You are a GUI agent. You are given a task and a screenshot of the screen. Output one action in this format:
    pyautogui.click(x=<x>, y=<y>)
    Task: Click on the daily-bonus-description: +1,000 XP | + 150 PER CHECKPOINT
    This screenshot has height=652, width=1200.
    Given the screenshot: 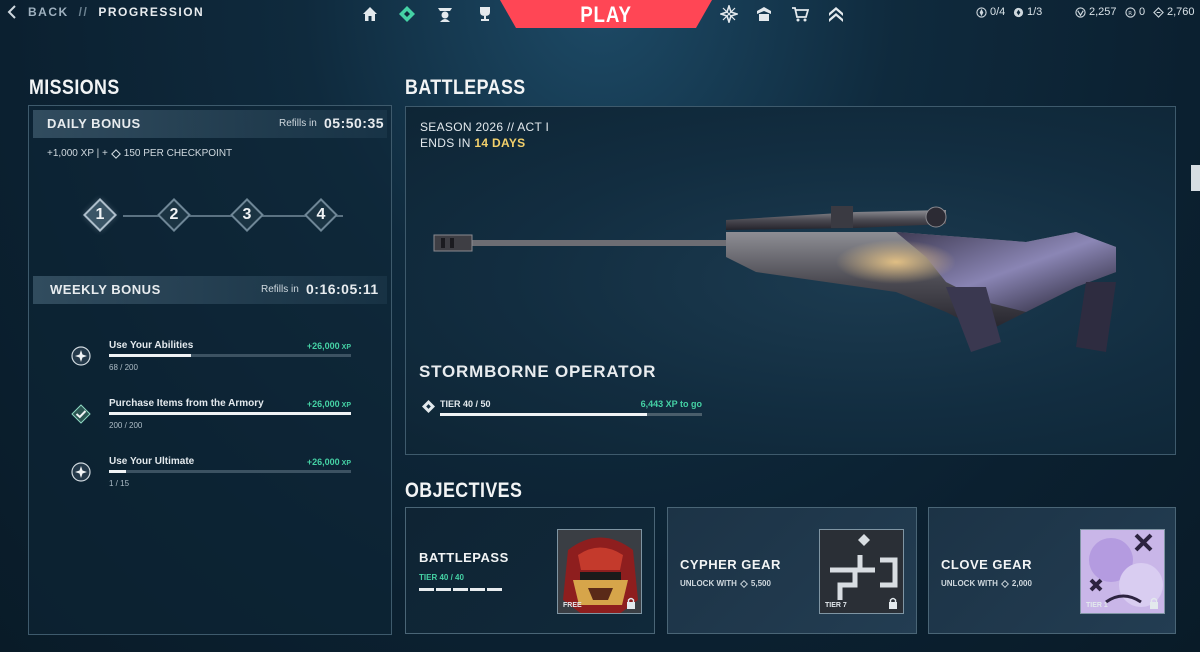 What is the action you would take?
    pyautogui.click(x=139, y=153)
    